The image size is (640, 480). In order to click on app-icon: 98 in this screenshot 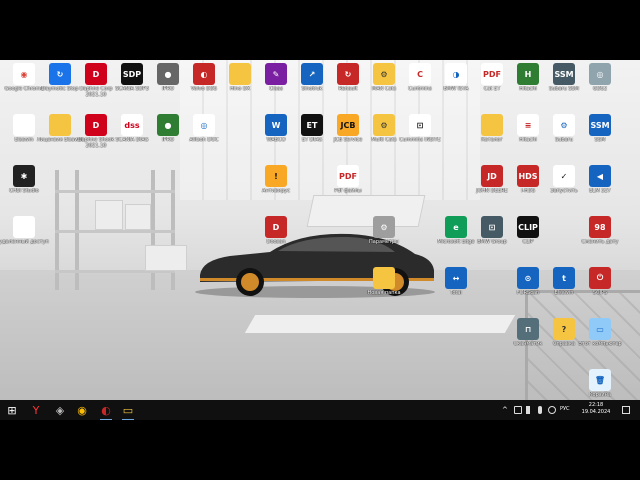, I will do `click(600, 227)`.